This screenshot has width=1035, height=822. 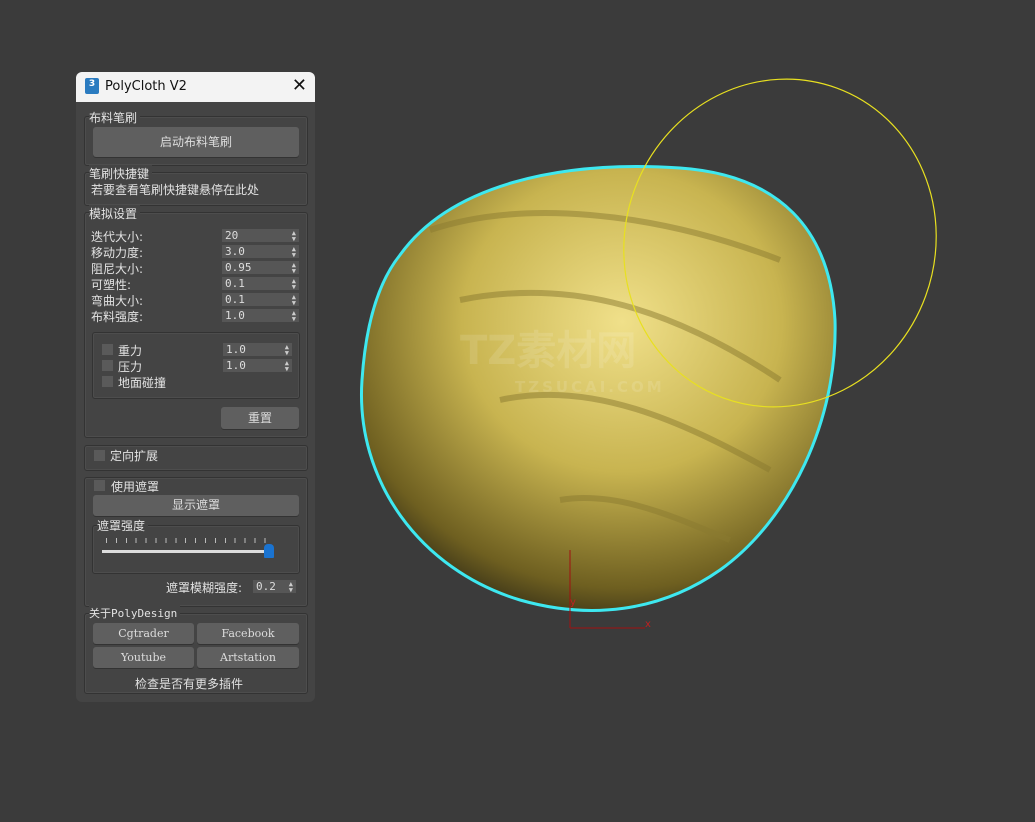 What do you see at coordinates (195, 87) in the screenshot?
I see `title-bar: 3 PolyCloth V2 ✕` at bounding box center [195, 87].